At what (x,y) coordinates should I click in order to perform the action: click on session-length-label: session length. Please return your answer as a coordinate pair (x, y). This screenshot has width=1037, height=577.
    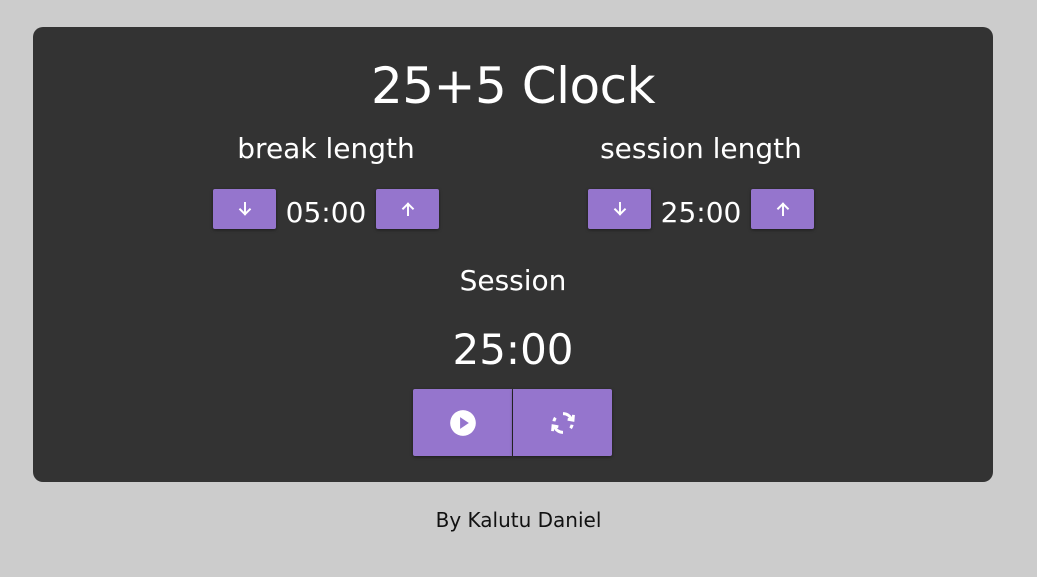
    Looking at the image, I should click on (701, 148).